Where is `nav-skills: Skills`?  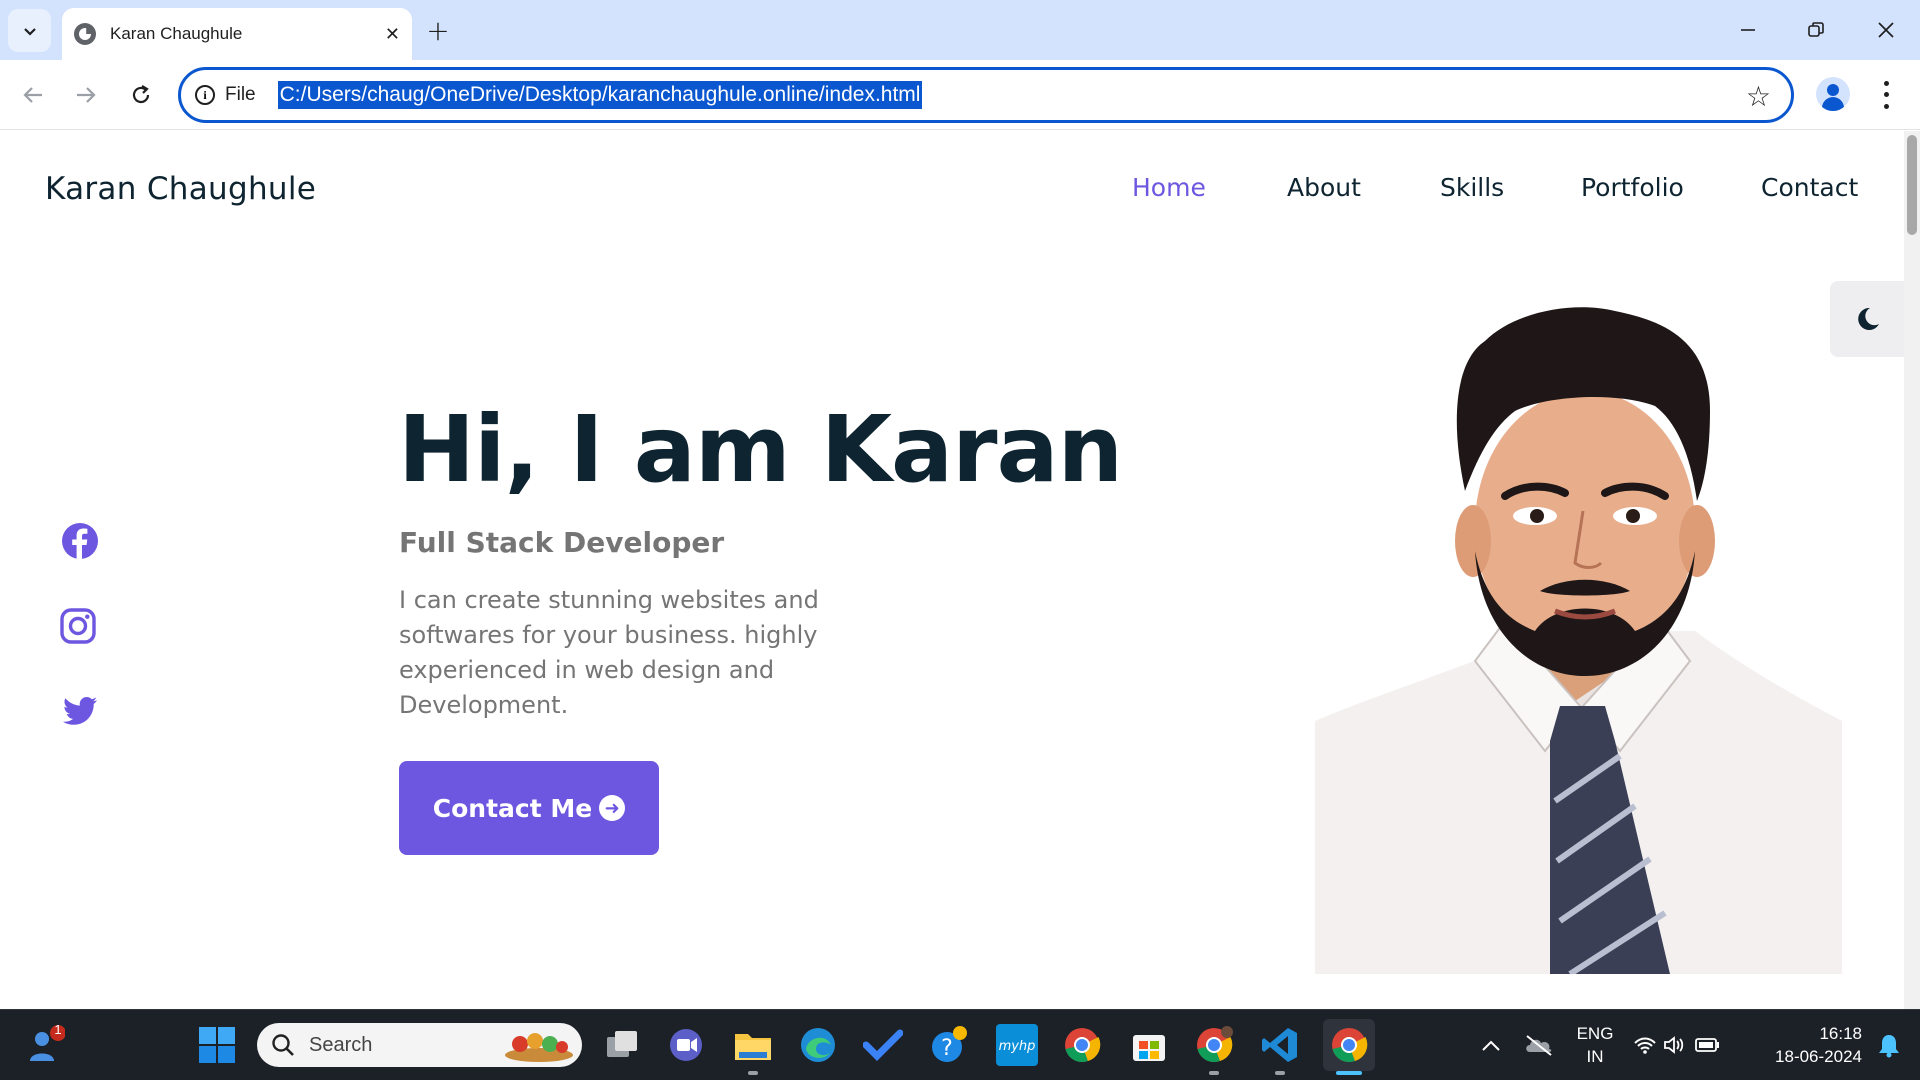 nav-skills: Skills is located at coordinates (1472, 187).